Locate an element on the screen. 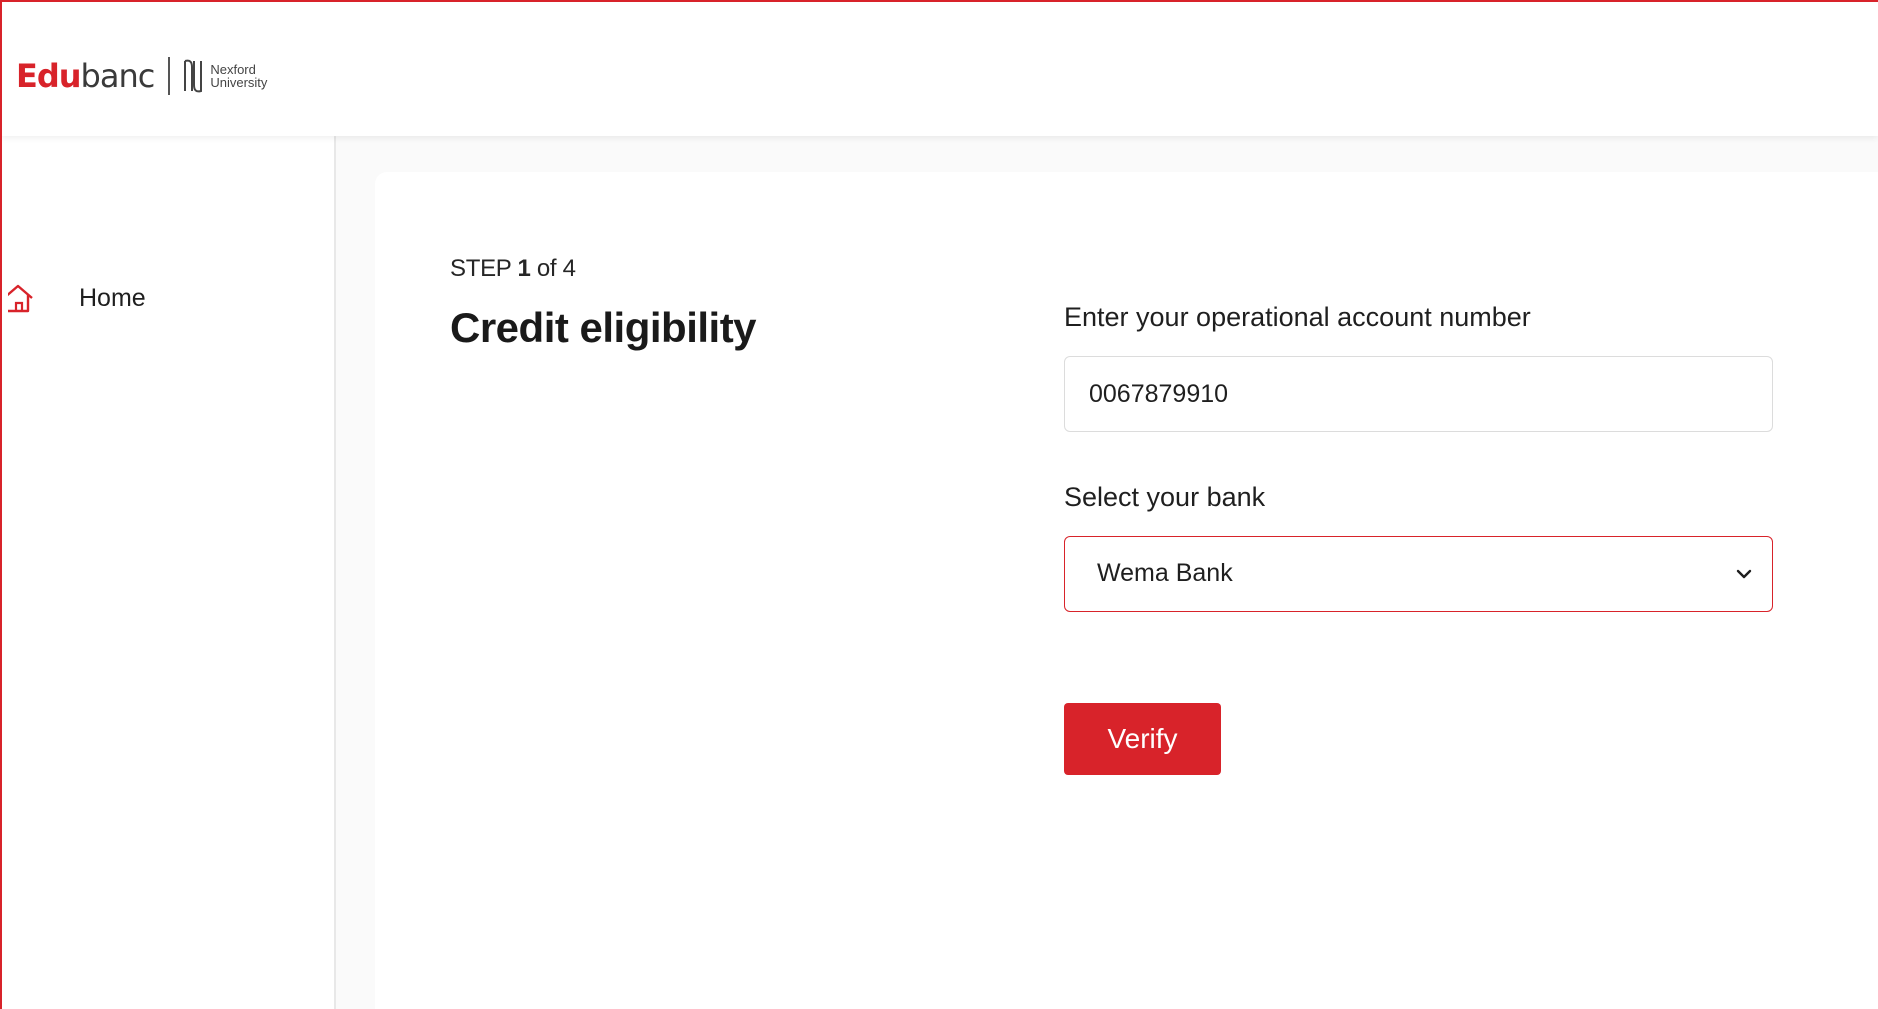 This screenshot has width=1878, height=1009. home-icon is located at coordinates (23, 298).